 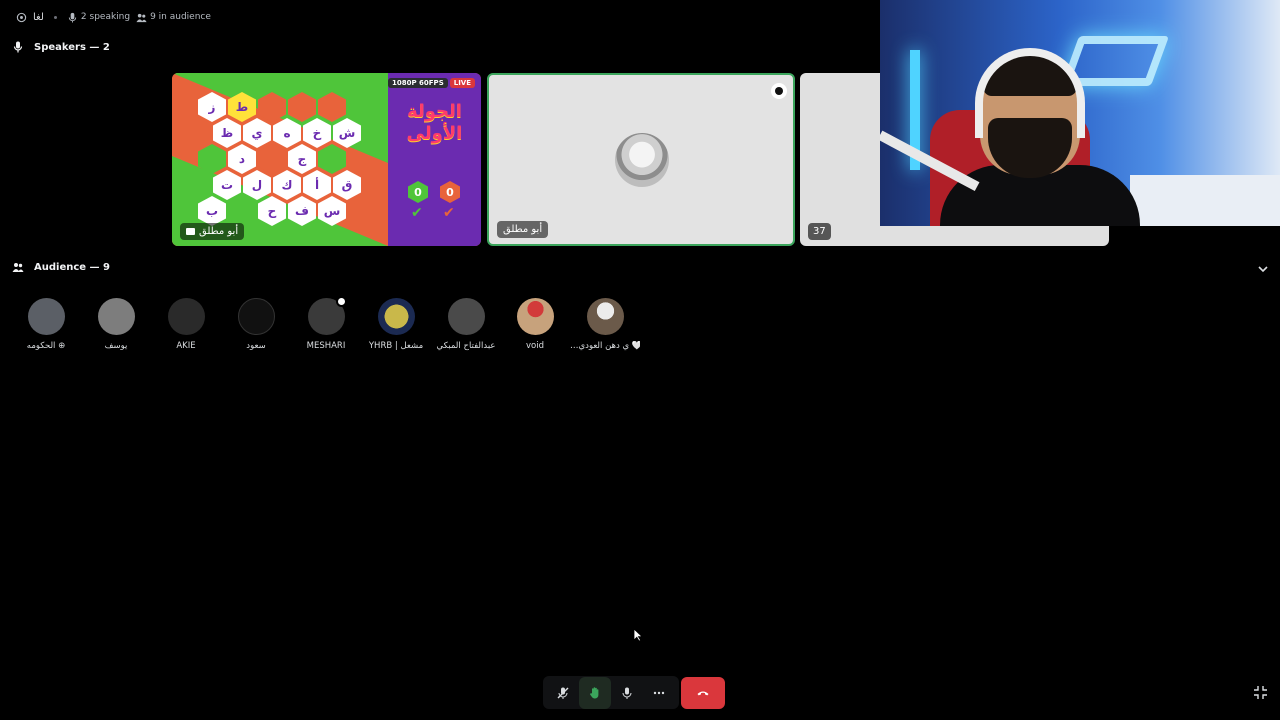 I want to click on phone-hangup-icon, so click(x=703, y=693).